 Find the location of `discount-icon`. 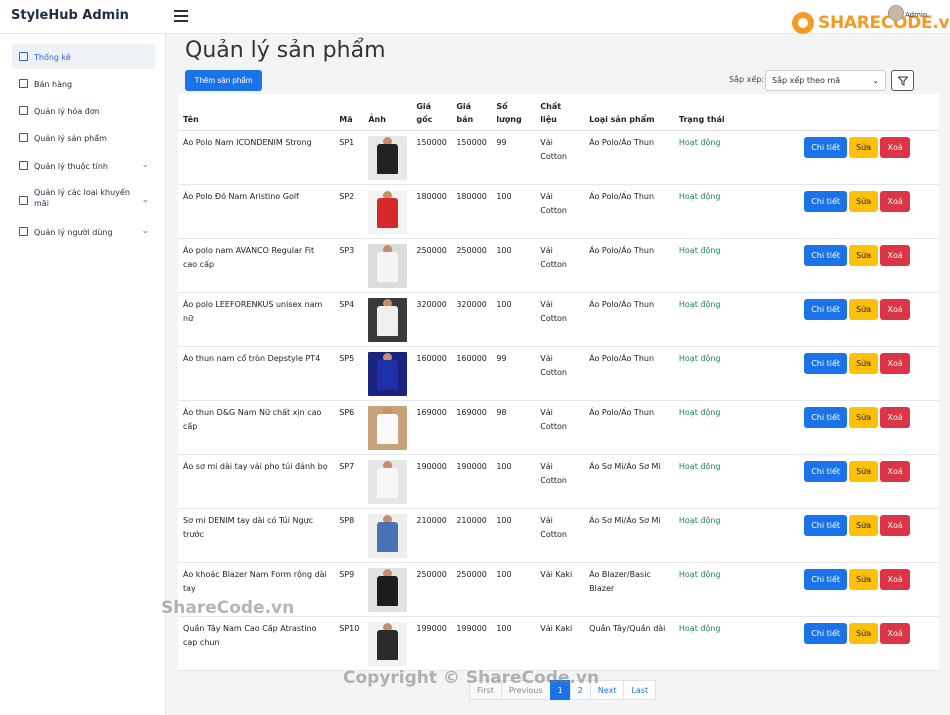

discount-icon is located at coordinates (23, 200).